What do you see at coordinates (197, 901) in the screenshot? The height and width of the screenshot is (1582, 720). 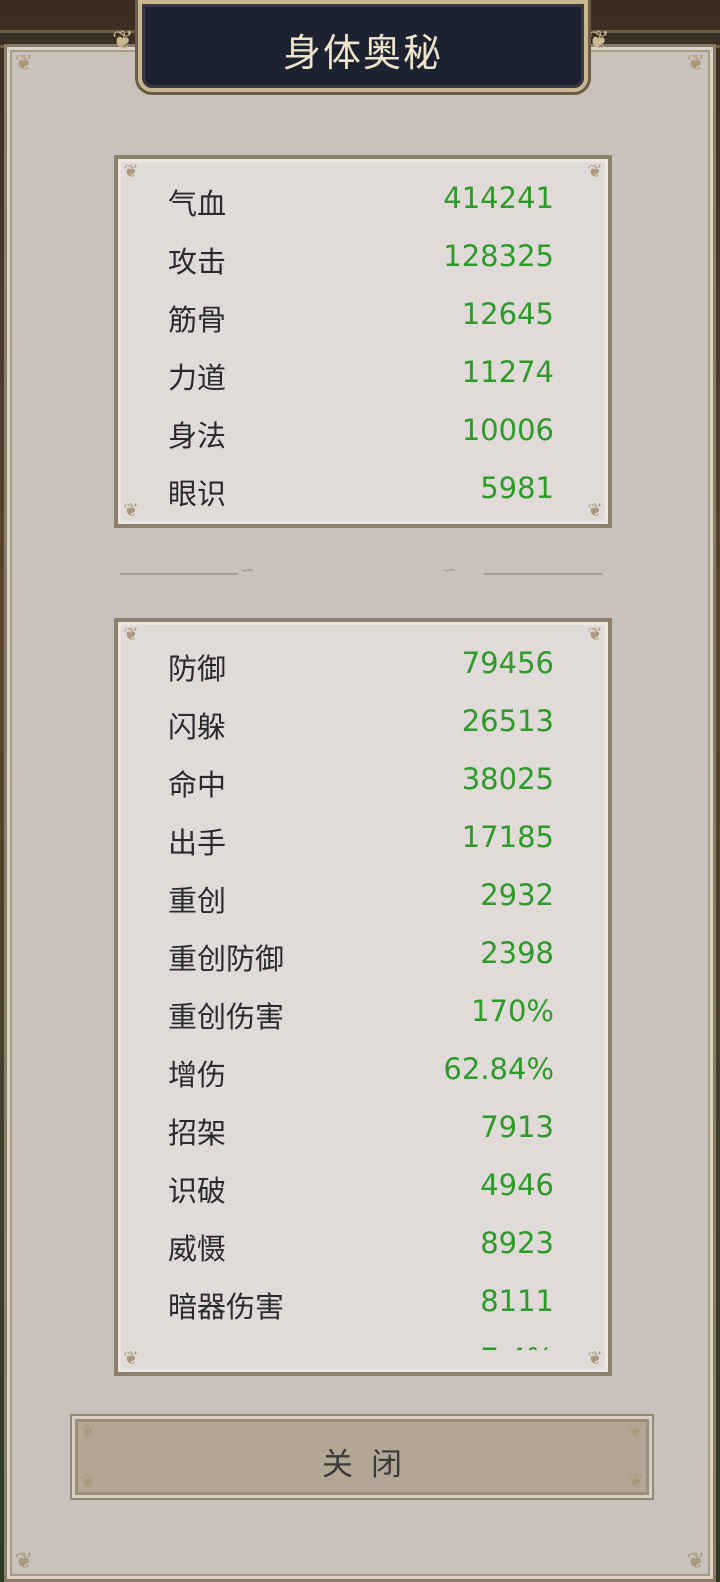 I see `stat-label: 重创` at bounding box center [197, 901].